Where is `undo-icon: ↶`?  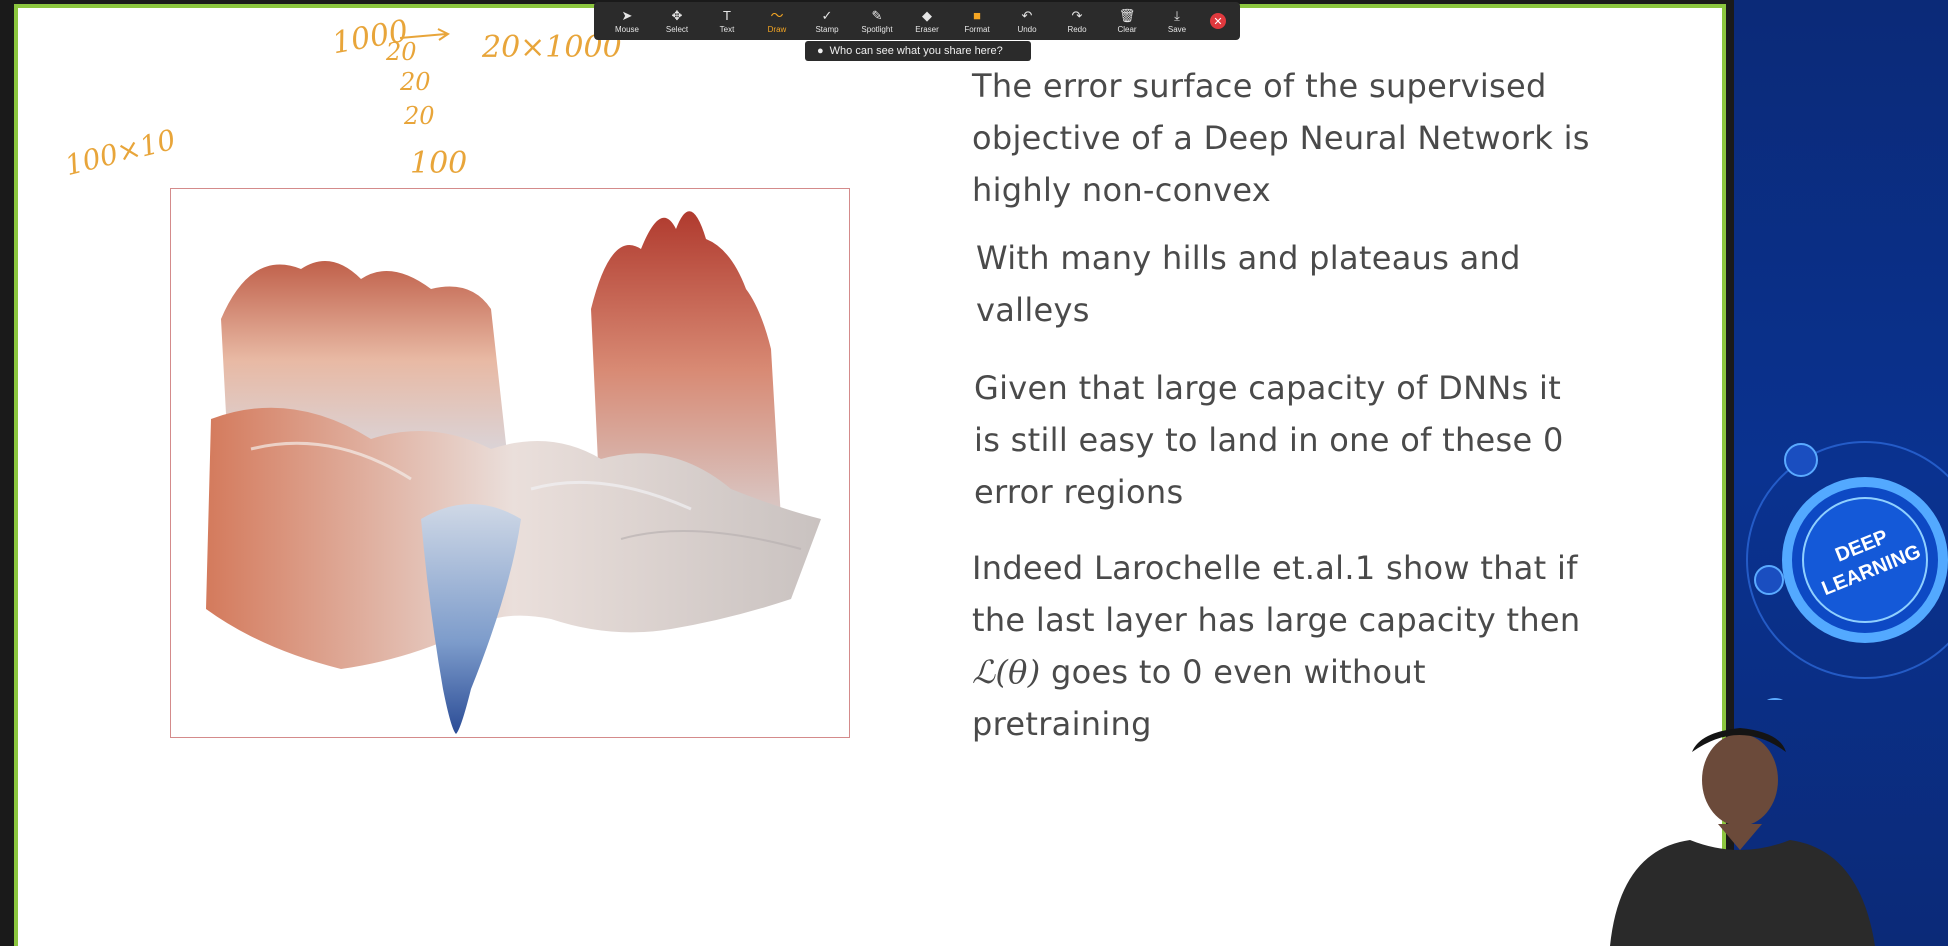 undo-icon: ↶ is located at coordinates (1027, 15).